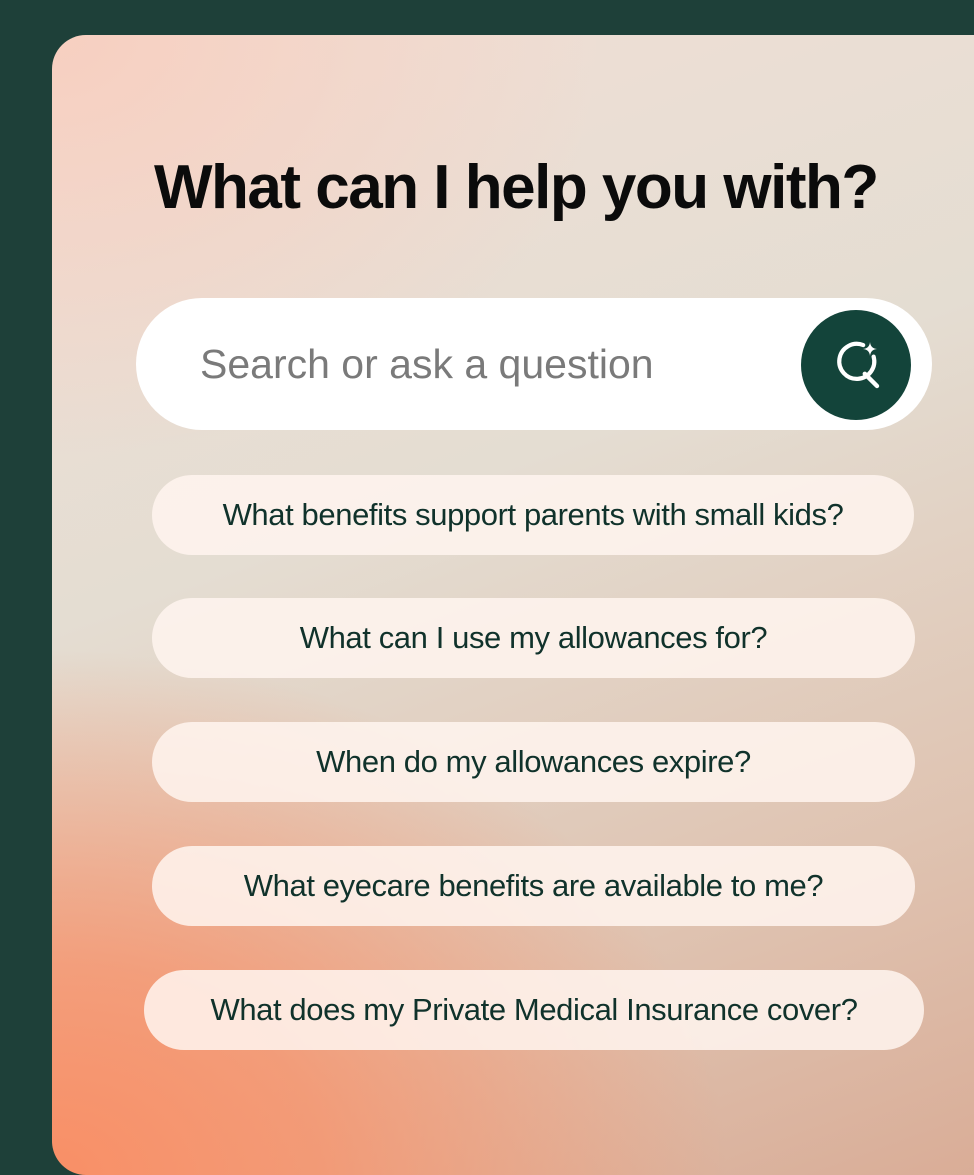 The height and width of the screenshot is (1175, 974). What do you see at coordinates (490, 364) in the screenshot?
I see `search-input` at bounding box center [490, 364].